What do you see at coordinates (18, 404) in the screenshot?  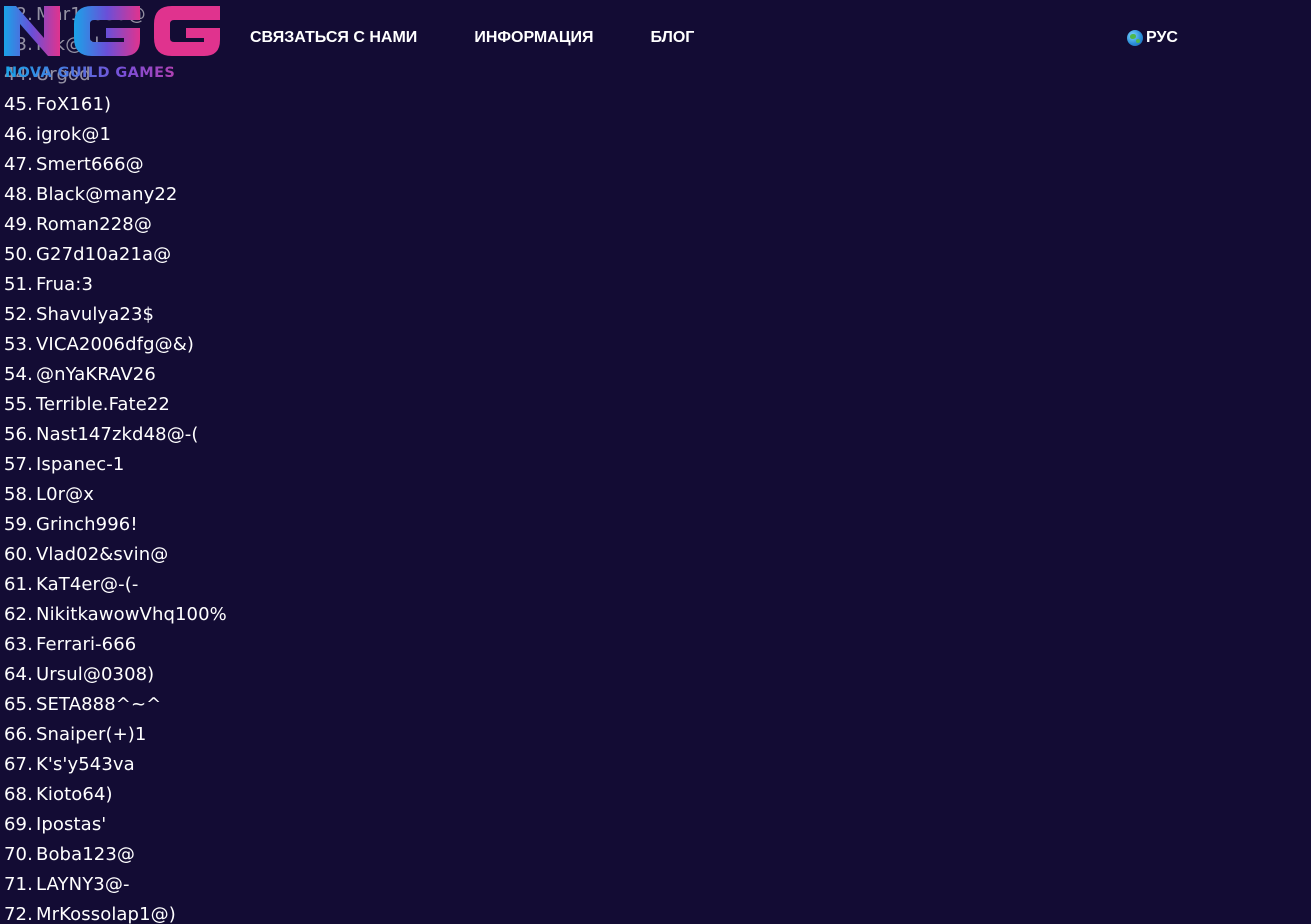 I see `list-item-number: 55.` at bounding box center [18, 404].